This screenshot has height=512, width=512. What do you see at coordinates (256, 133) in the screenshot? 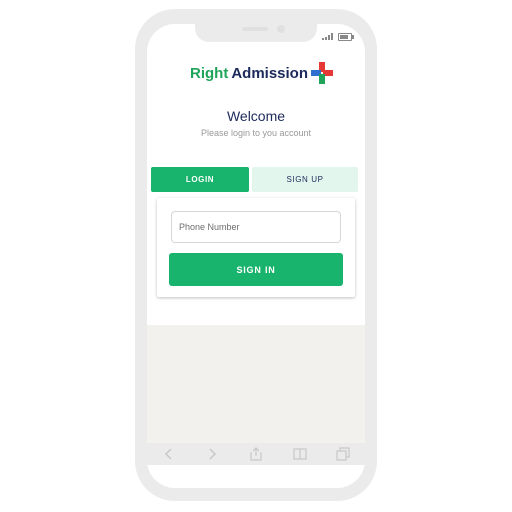
I see `page-subtitle: Please login to you account` at bounding box center [256, 133].